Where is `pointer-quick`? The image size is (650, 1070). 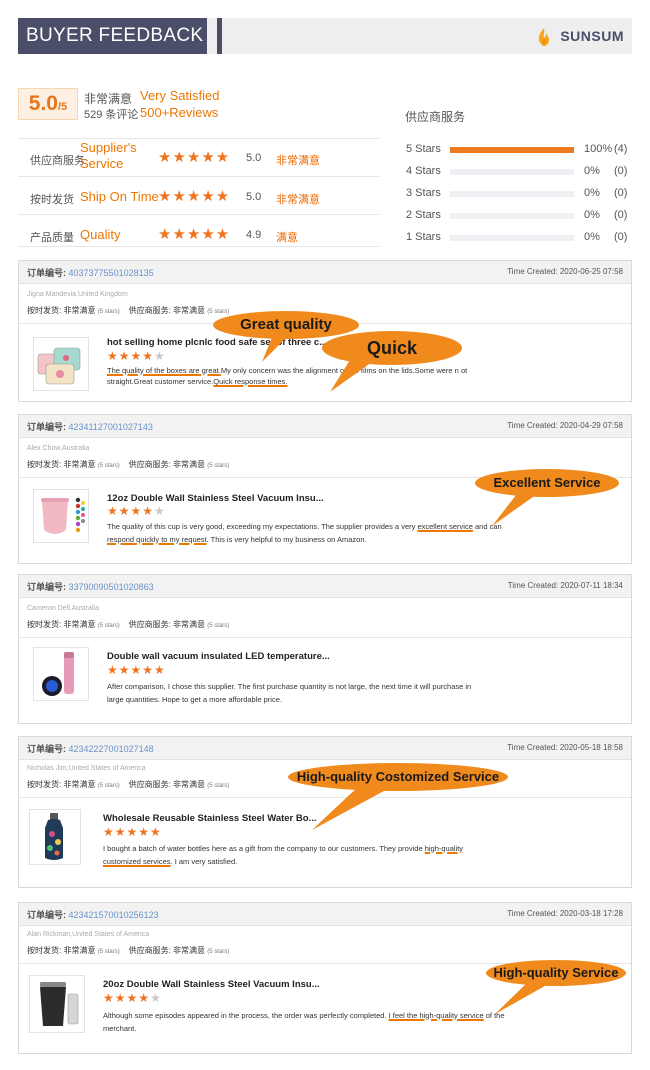 pointer-quick is located at coordinates (351, 376).